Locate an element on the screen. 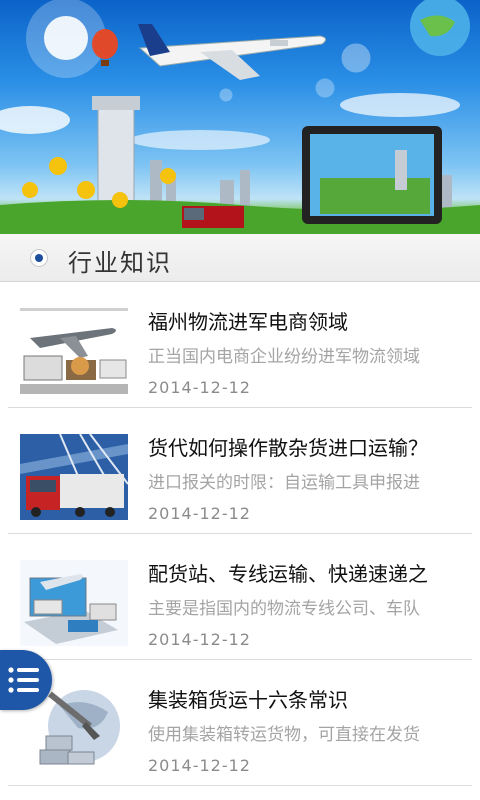 The width and height of the screenshot is (480, 800). news-title: 货代如何操作散杂货进口运输？ is located at coordinates (288, 448).